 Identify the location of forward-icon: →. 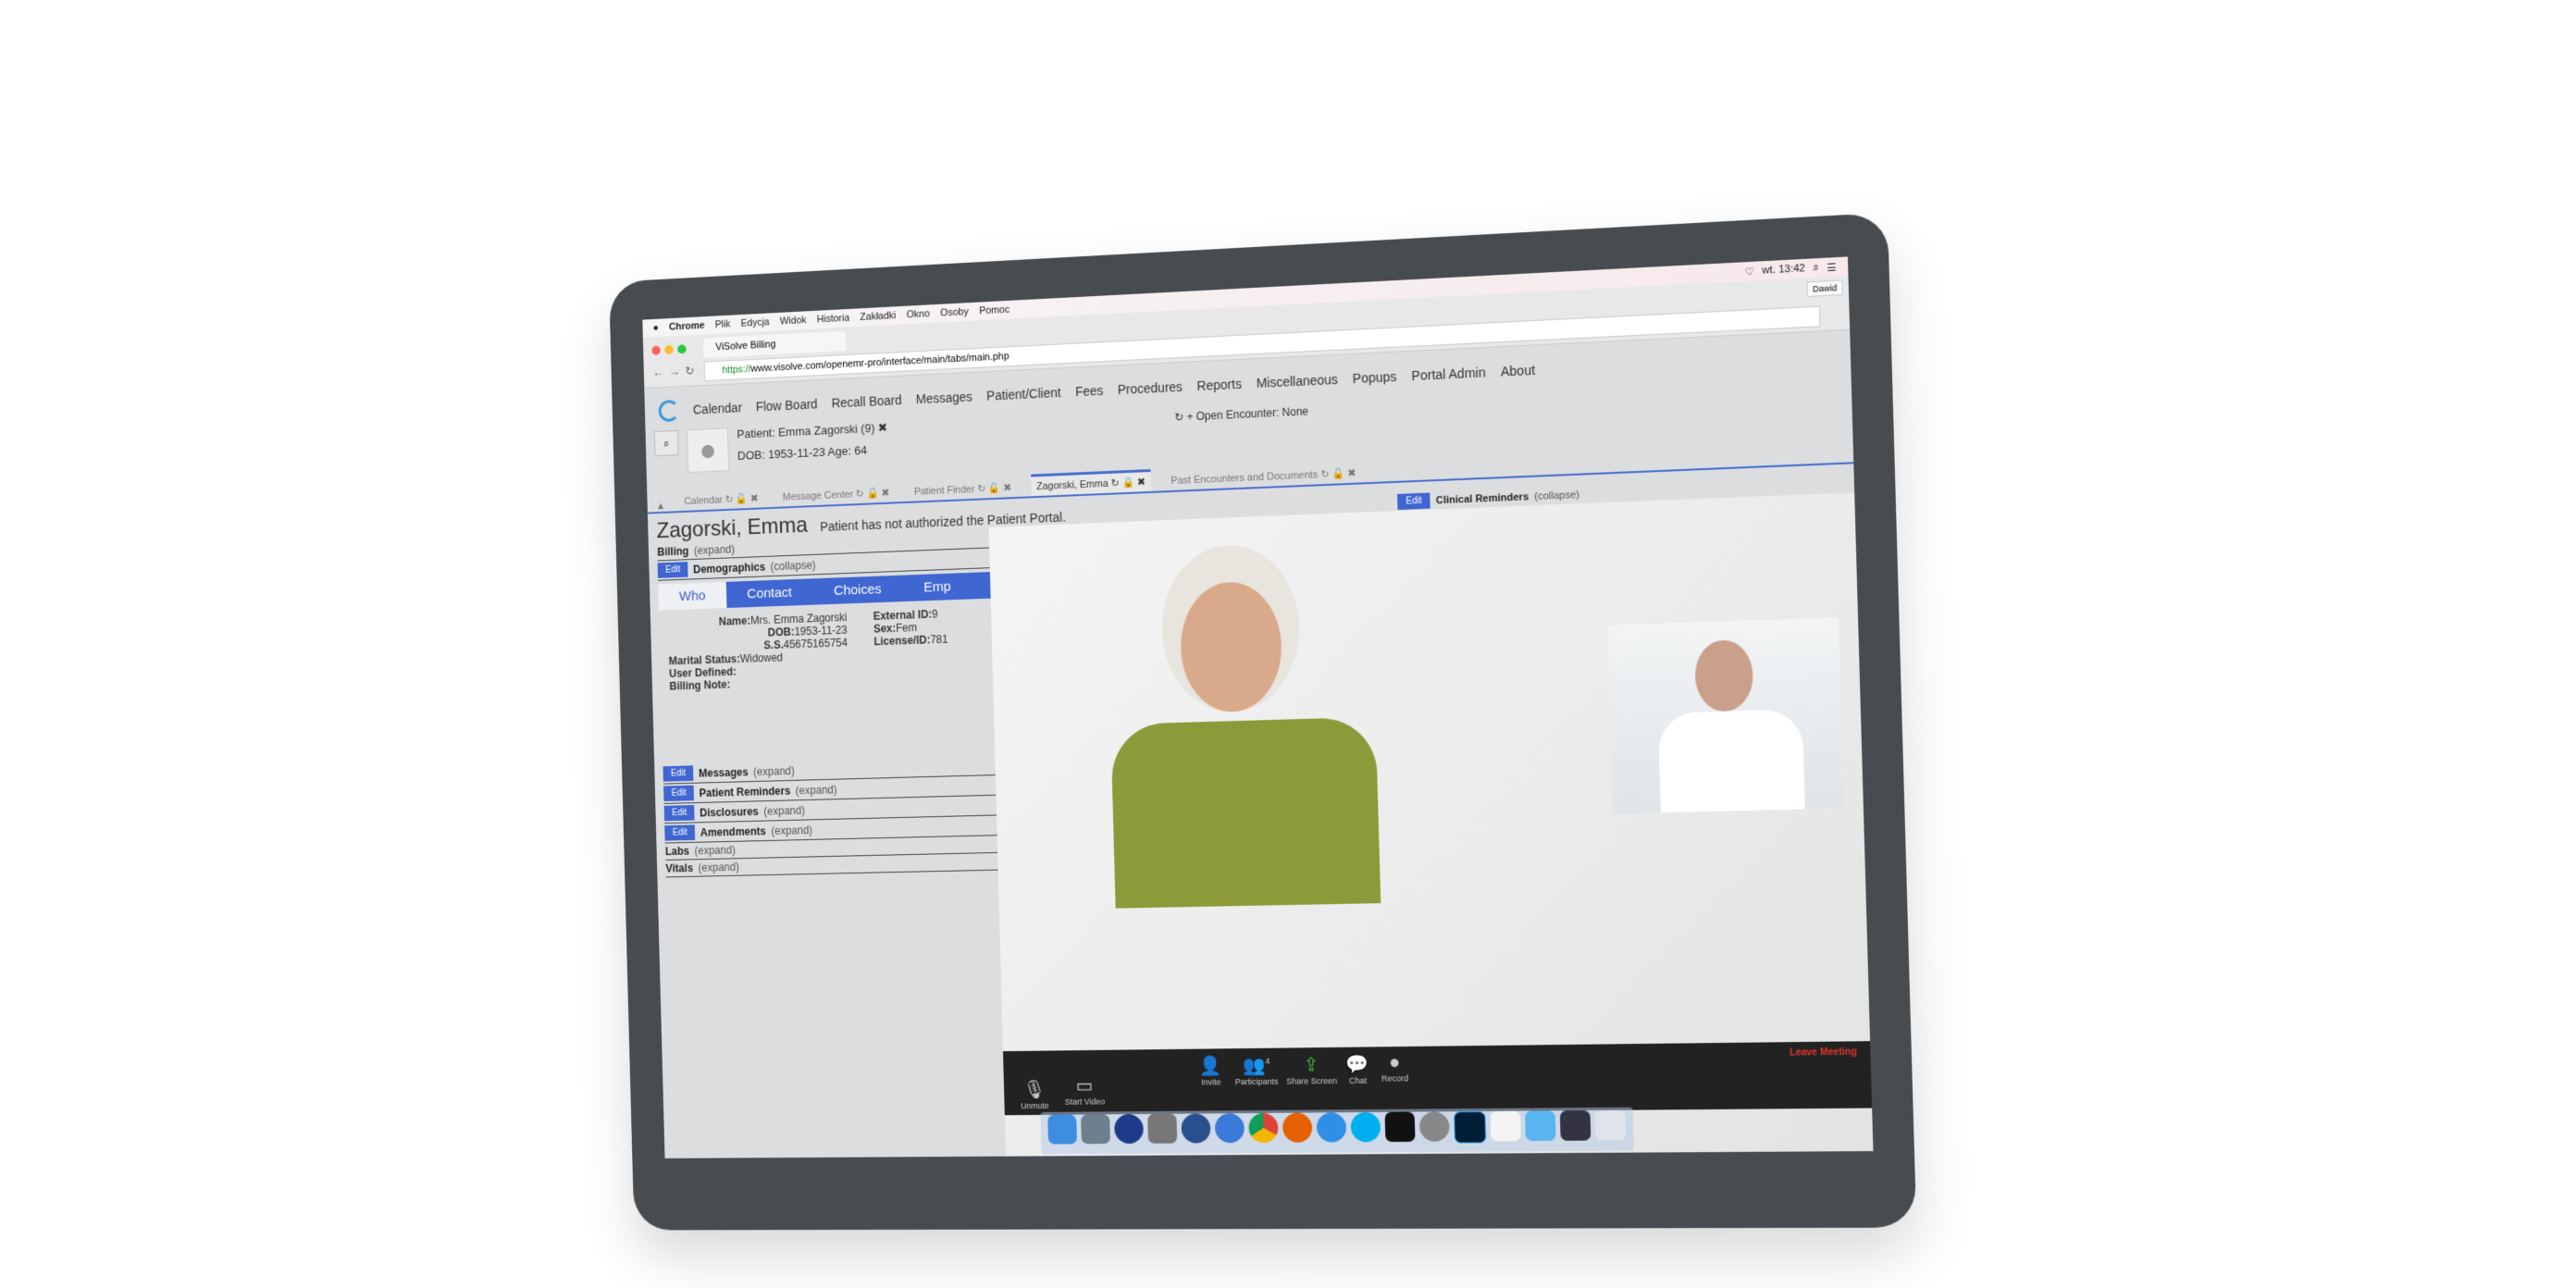
(674, 372).